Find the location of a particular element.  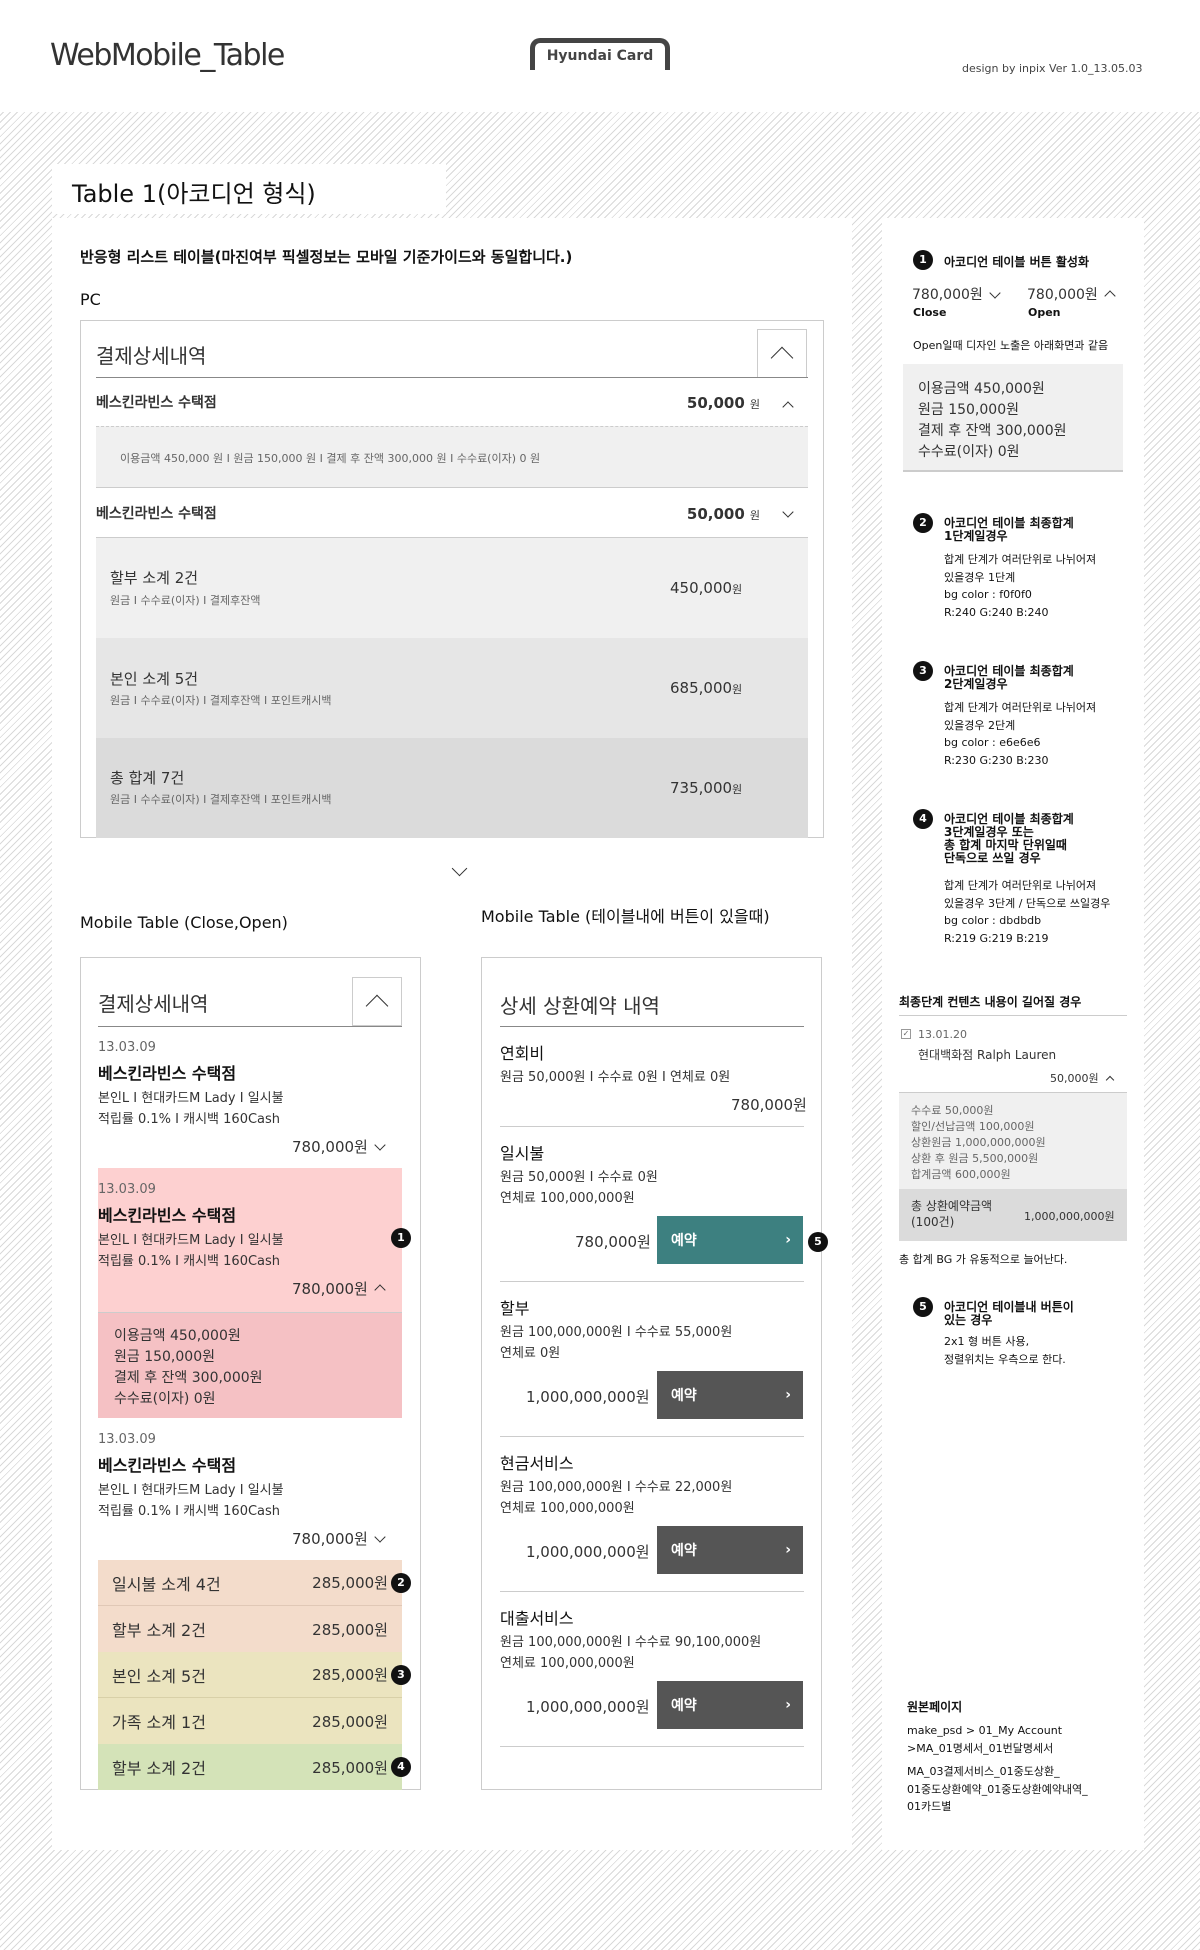

m-item2-detail-3: 결제 후 잔액 300,000원 is located at coordinates (188, 1378).